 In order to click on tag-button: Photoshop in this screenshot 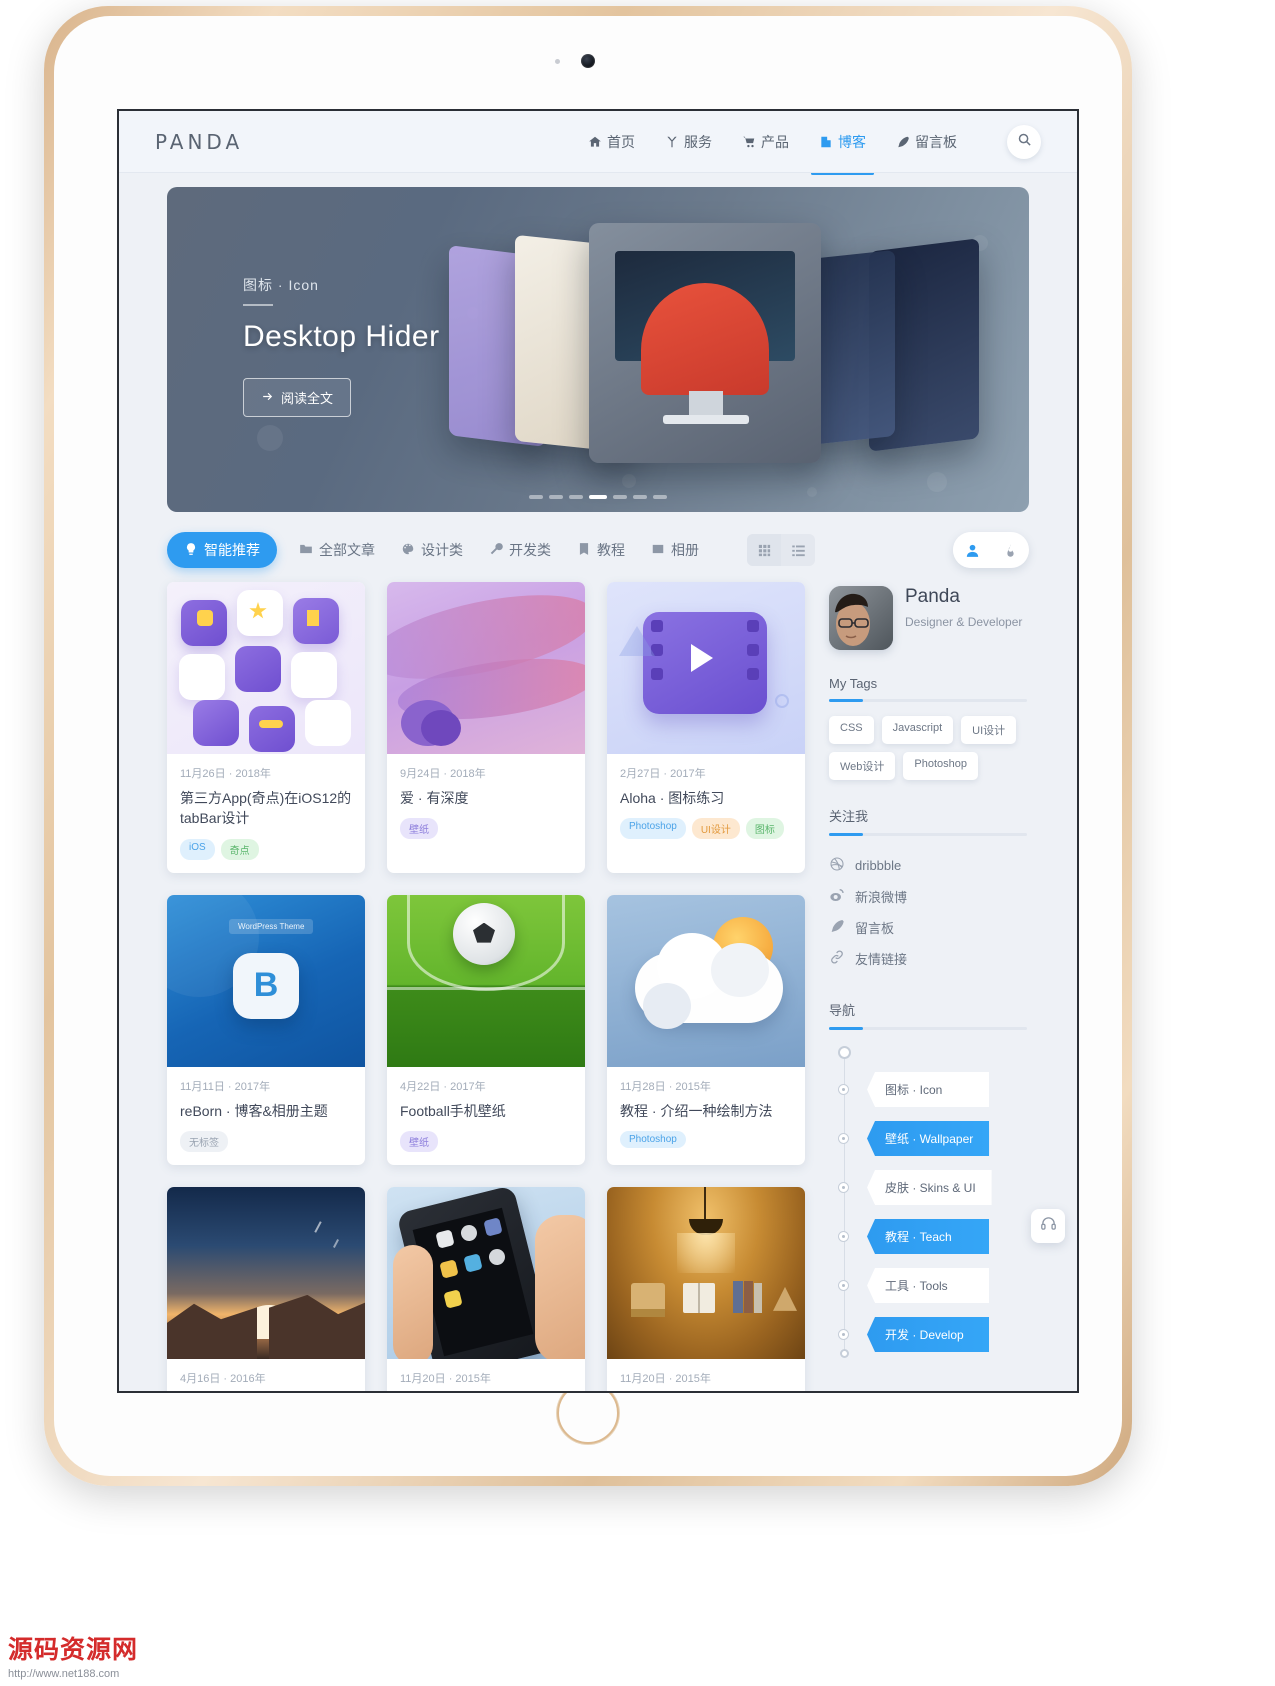, I will do `click(941, 766)`.